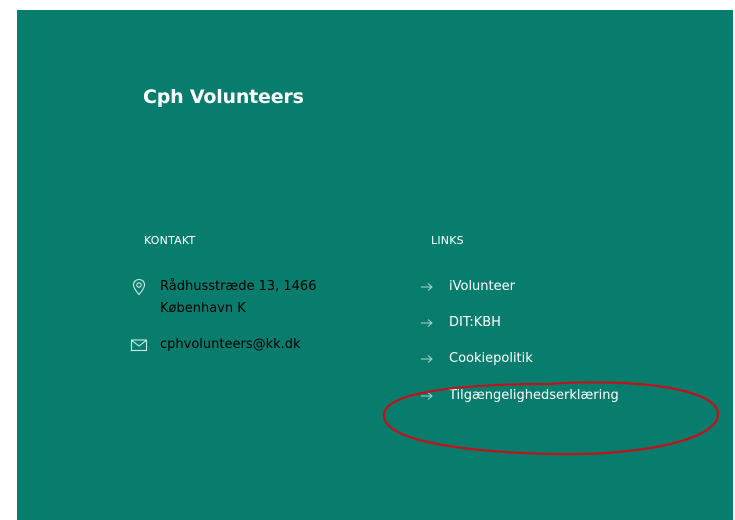 The width and height of the screenshot is (735, 520). What do you see at coordinates (170, 240) in the screenshot?
I see `contact-section-title: KONTAKT` at bounding box center [170, 240].